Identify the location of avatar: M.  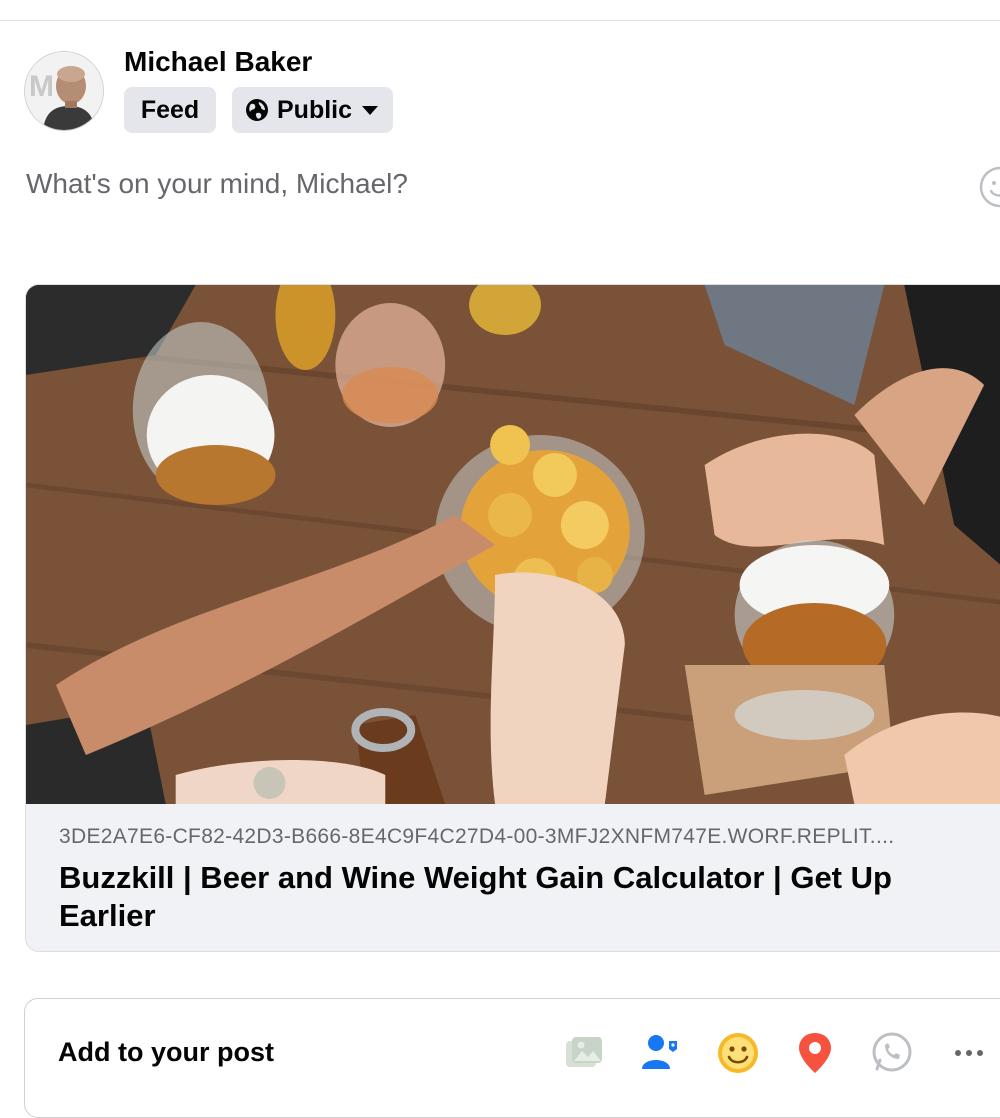
(64, 91).